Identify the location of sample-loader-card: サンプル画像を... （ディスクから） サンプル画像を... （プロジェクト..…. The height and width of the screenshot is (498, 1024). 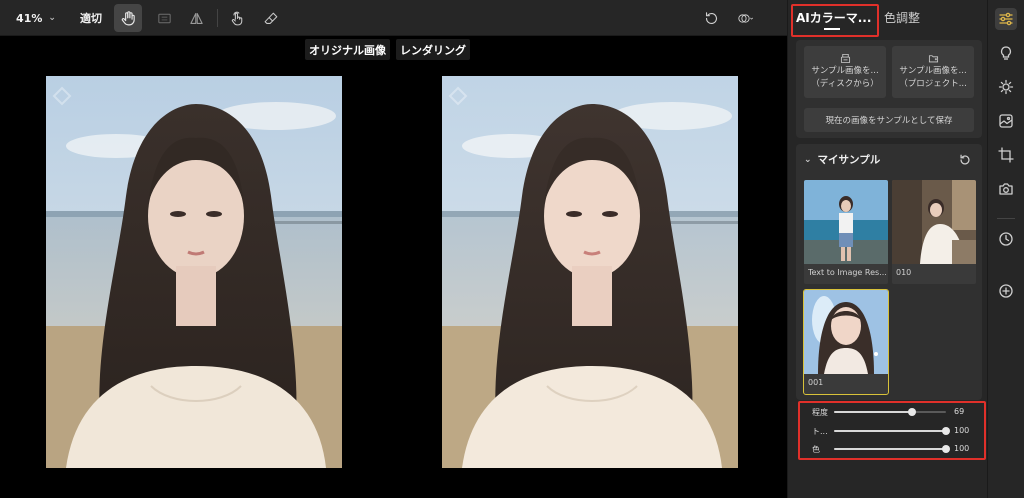
(889, 89).